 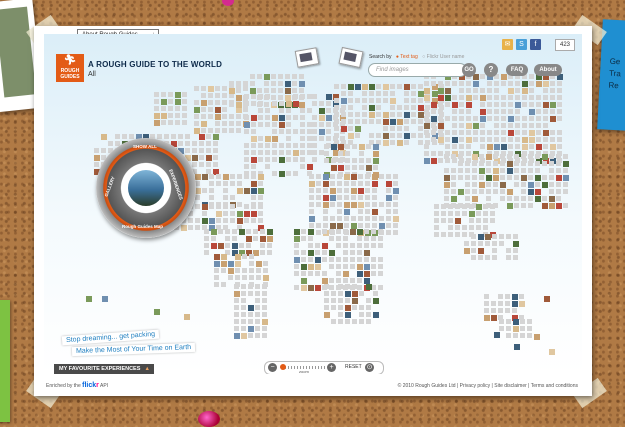 What do you see at coordinates (272, 367) in the screenshot?
I see `zoom-out-button: −` at bounding box center [272, 367].